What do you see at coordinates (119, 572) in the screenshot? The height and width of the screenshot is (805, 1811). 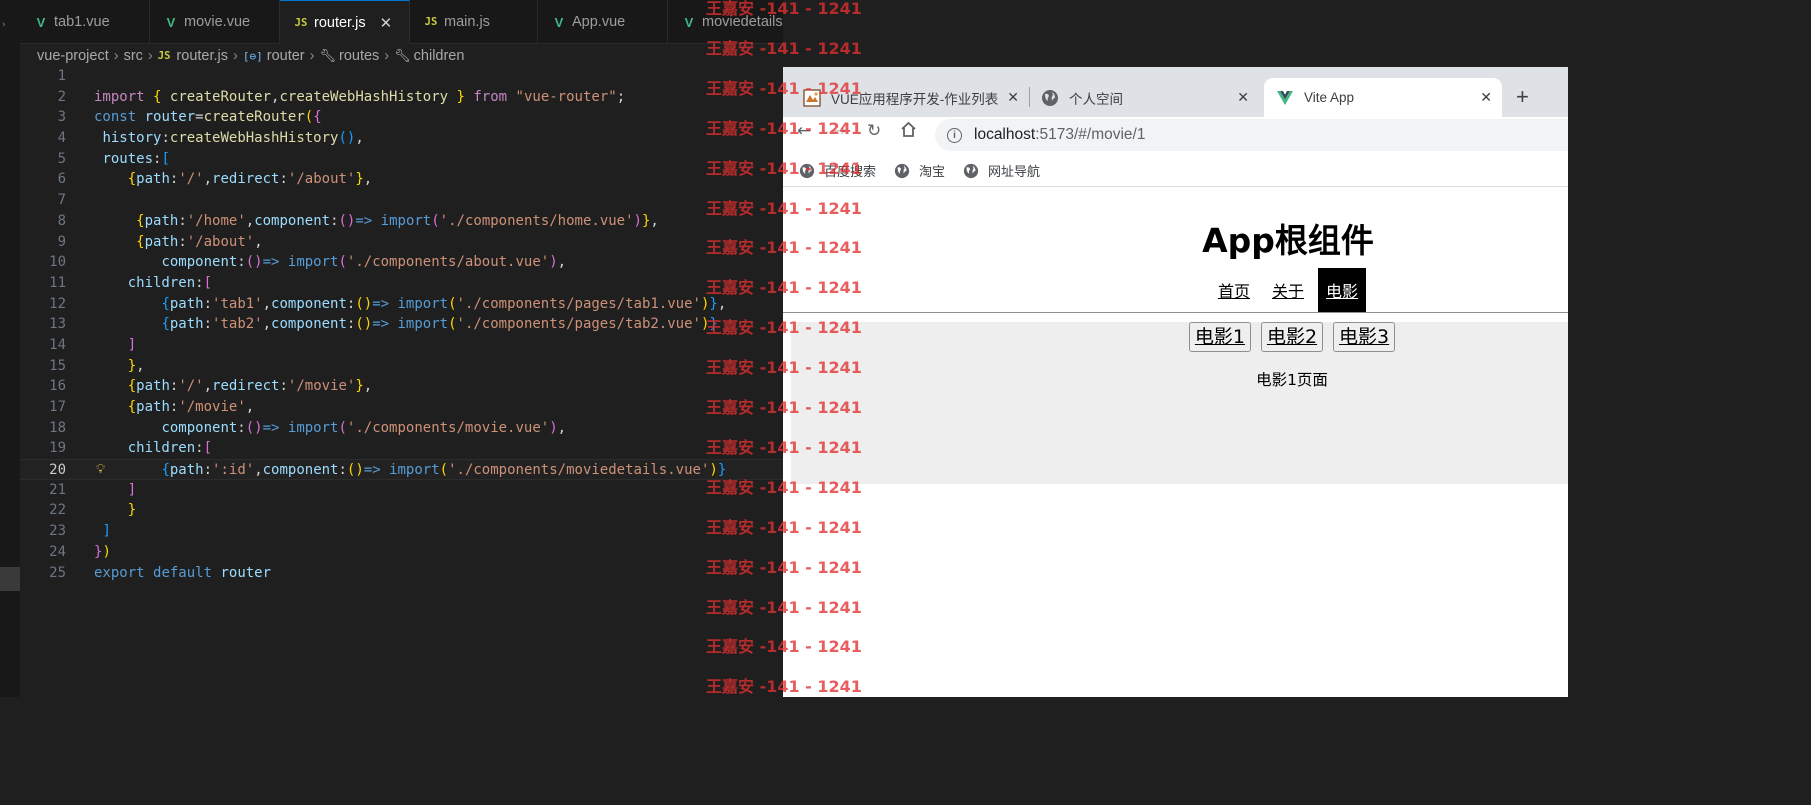 I see `code-token: export` at bounding box center [119, 572].